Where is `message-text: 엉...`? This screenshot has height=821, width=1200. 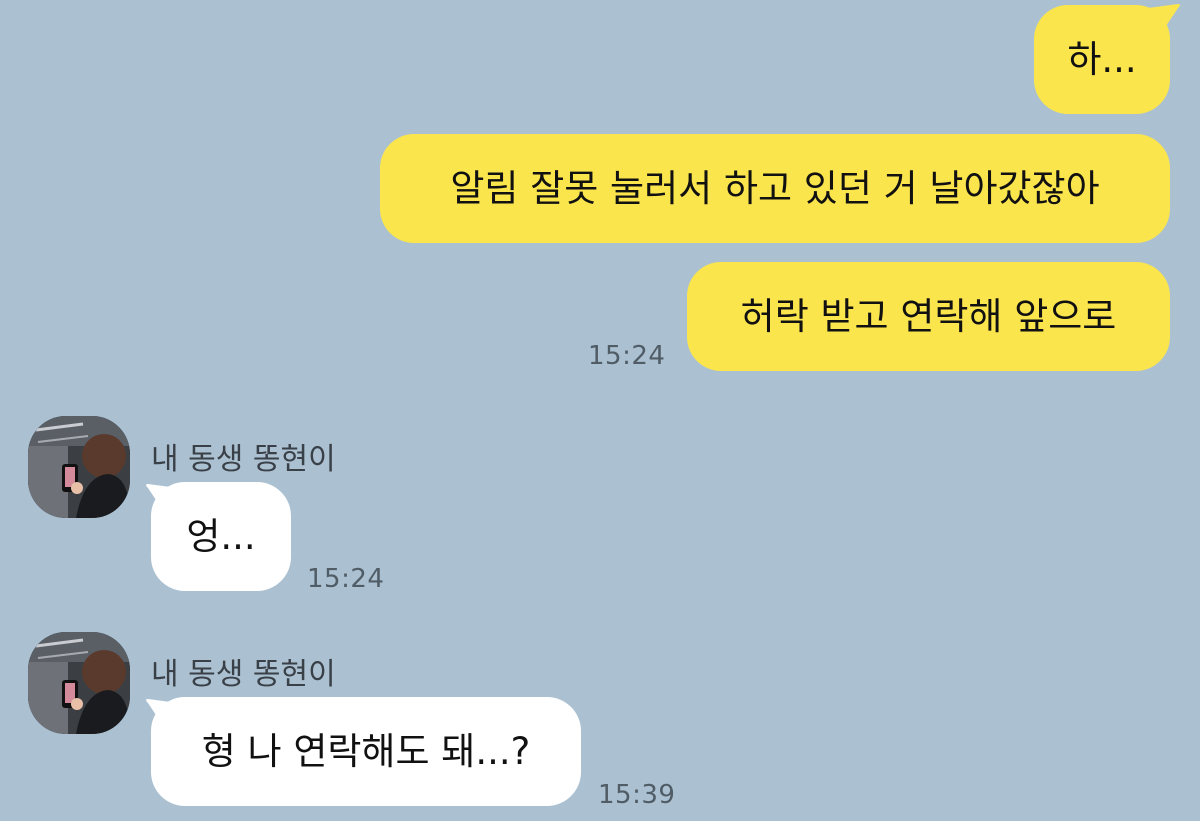
message-text: 엉... is located at coordinates (221, 536).